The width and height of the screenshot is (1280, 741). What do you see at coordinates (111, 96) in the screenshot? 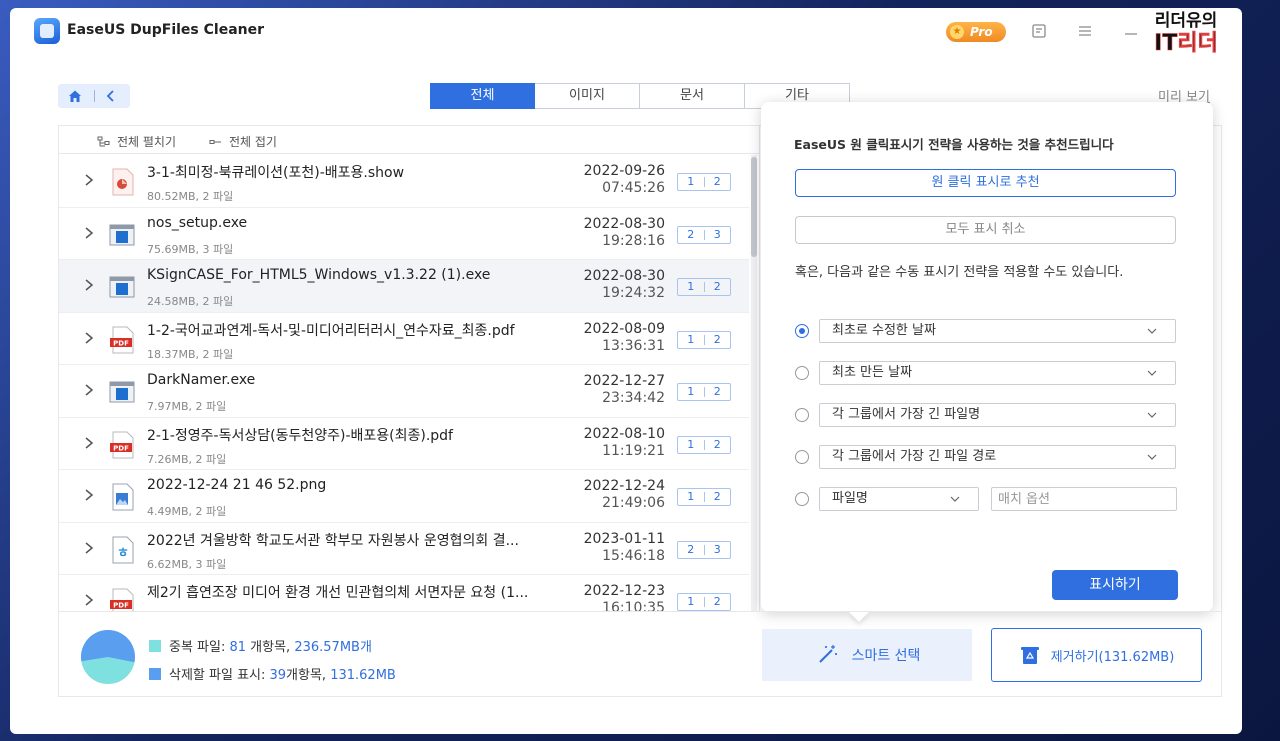
I see `back-icon` at bounding box center [111, 96].